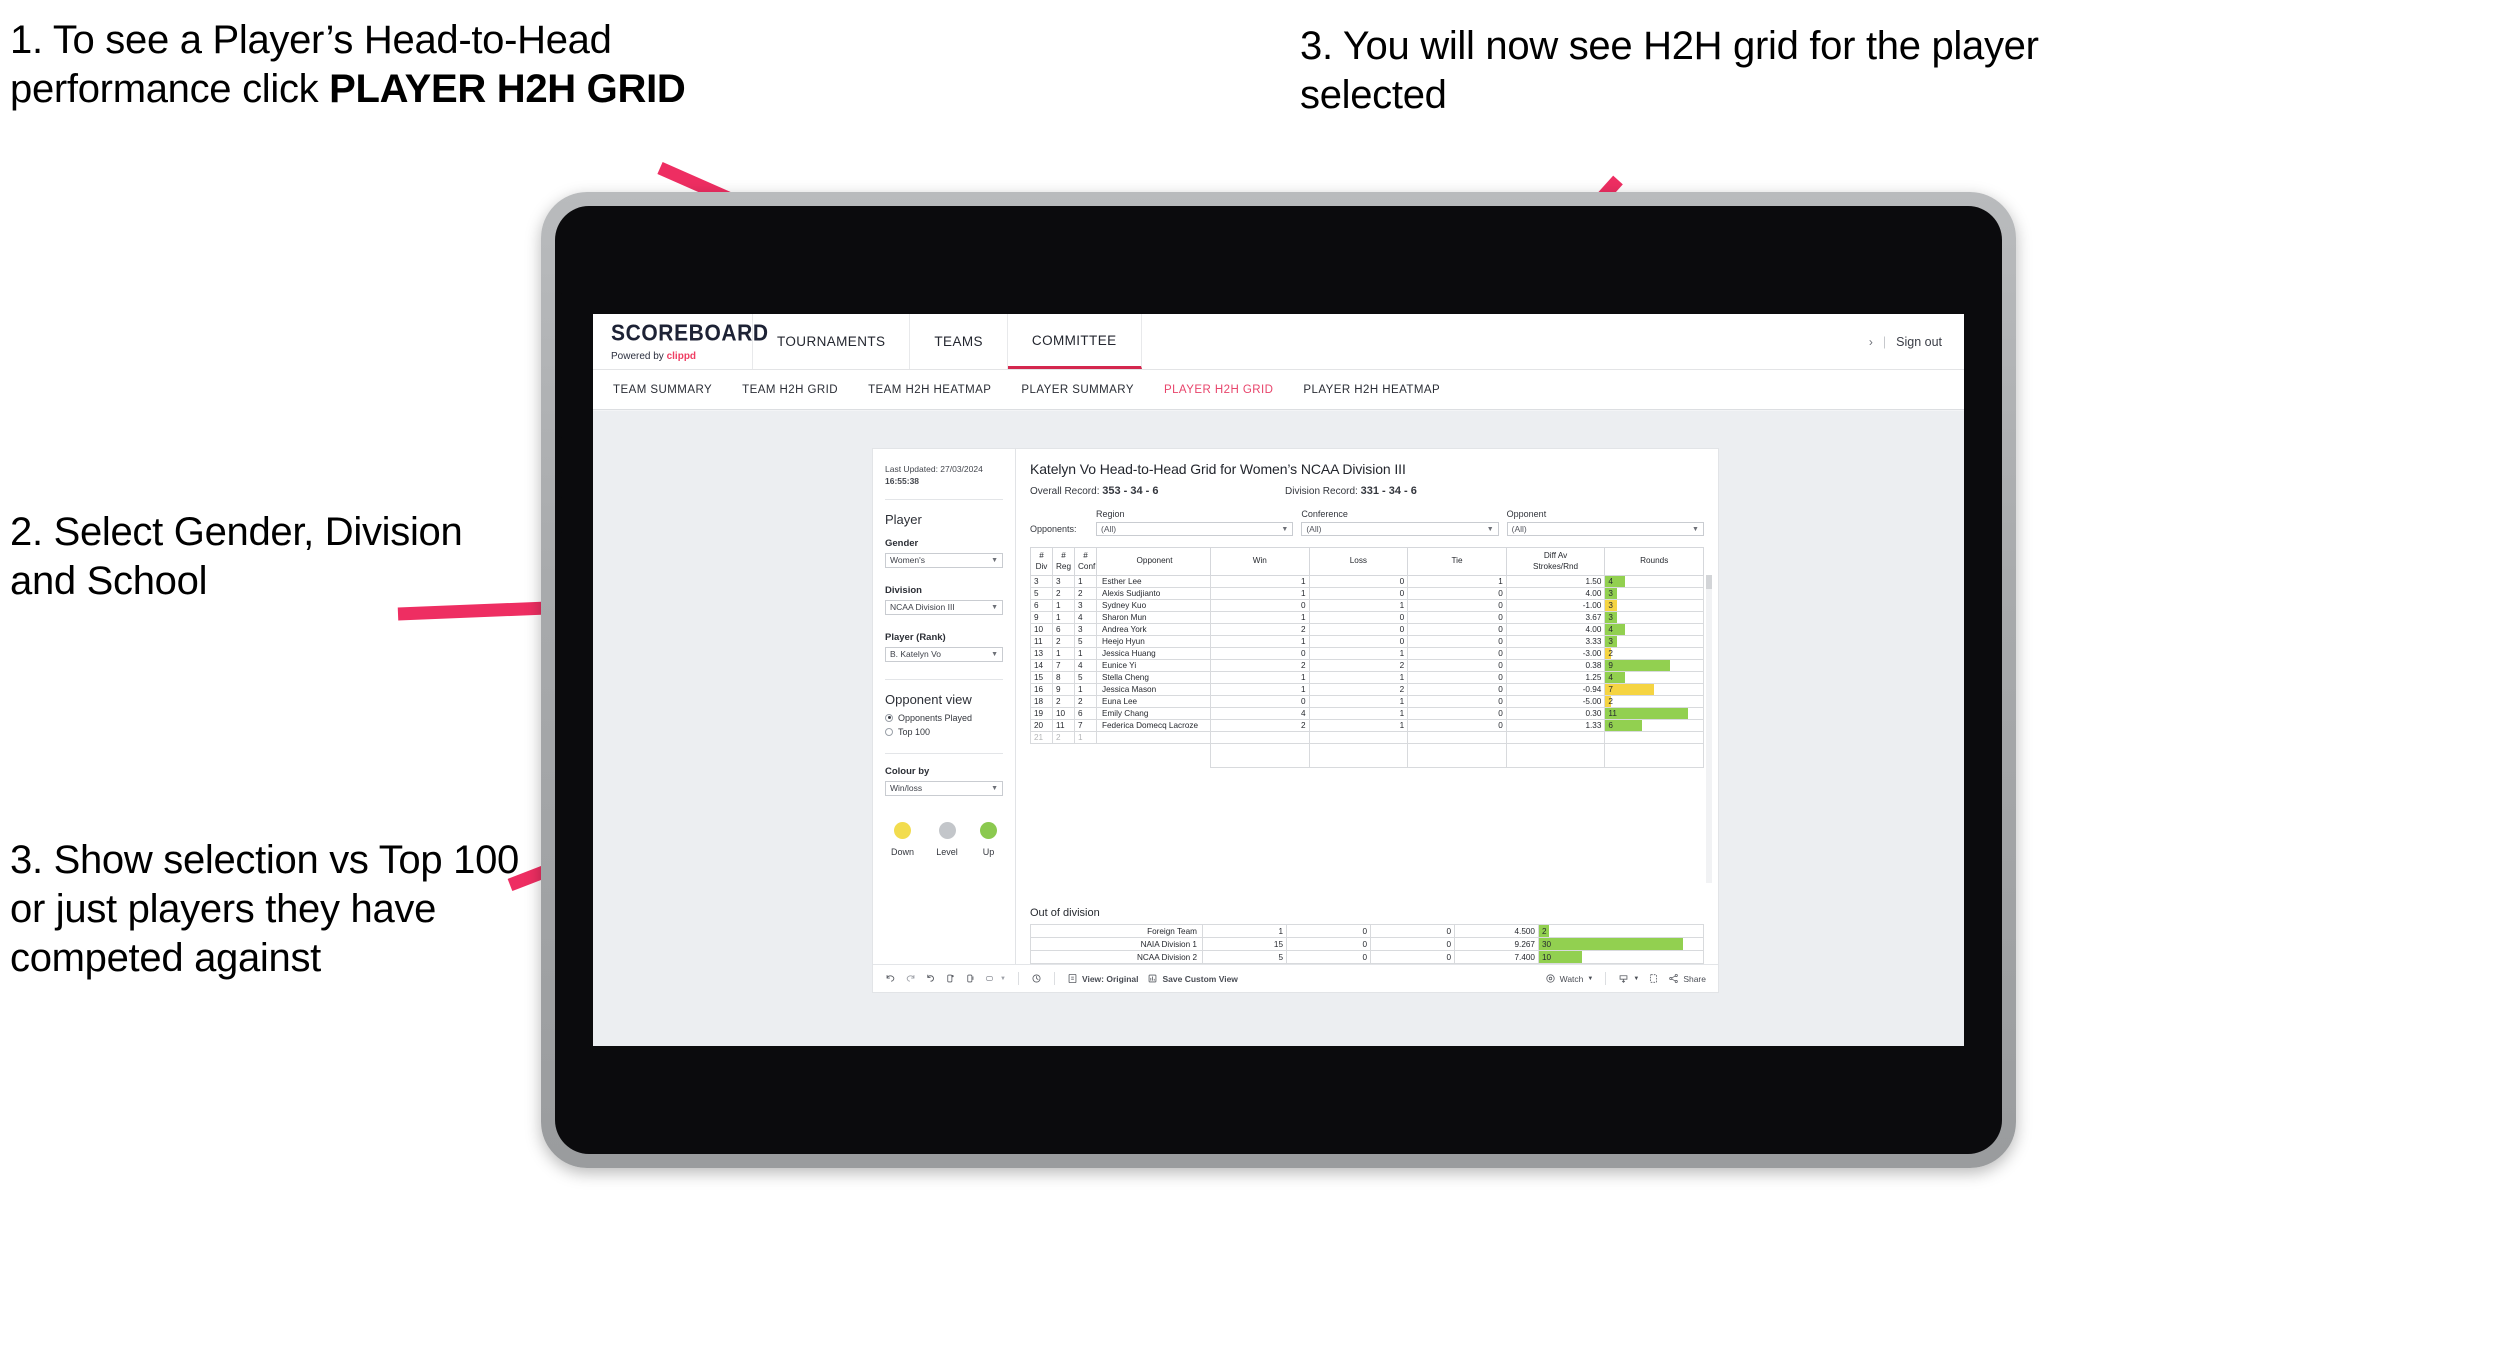 The width and height of the screenshot is (2512, 1352). What do you see at coordinates (1709, 729) in the screenshot?
I see `table-scrollbar` at bounding box center [1709, 729].